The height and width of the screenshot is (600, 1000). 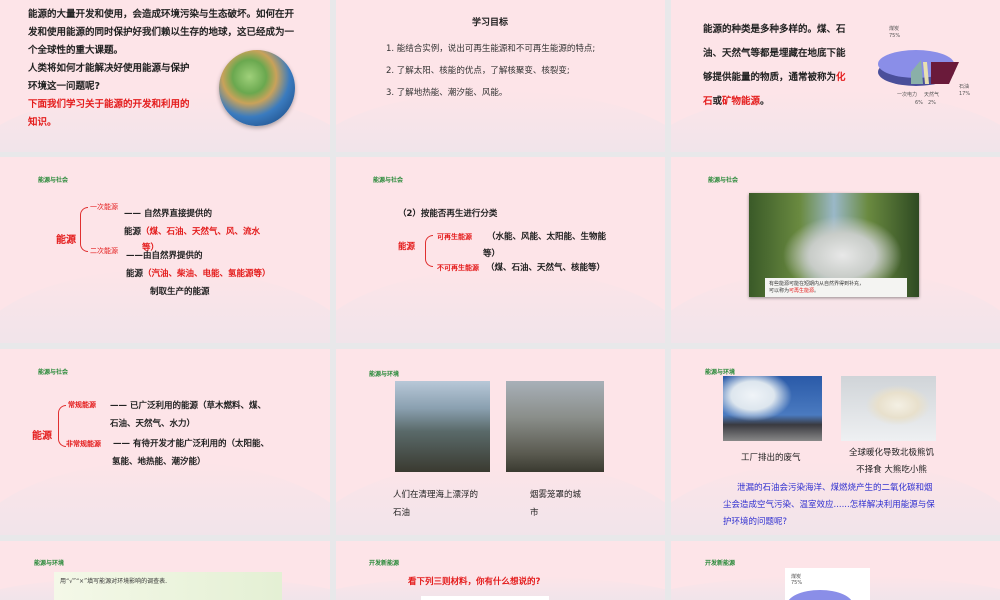 I want to click on desc: —— 已广泛利用的能源（草木燃料、煤、, so click(x=188, y=406).